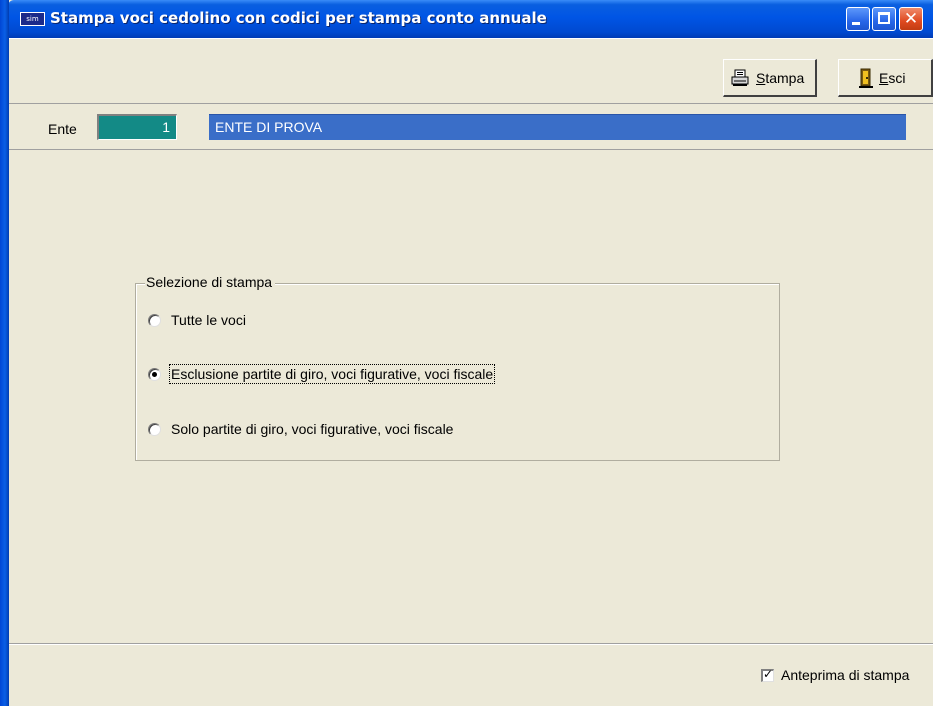  Describe the element at coordinates (210, 282) in the screenshot. I see `selezione-legend: Selezione di stampa` at that location.